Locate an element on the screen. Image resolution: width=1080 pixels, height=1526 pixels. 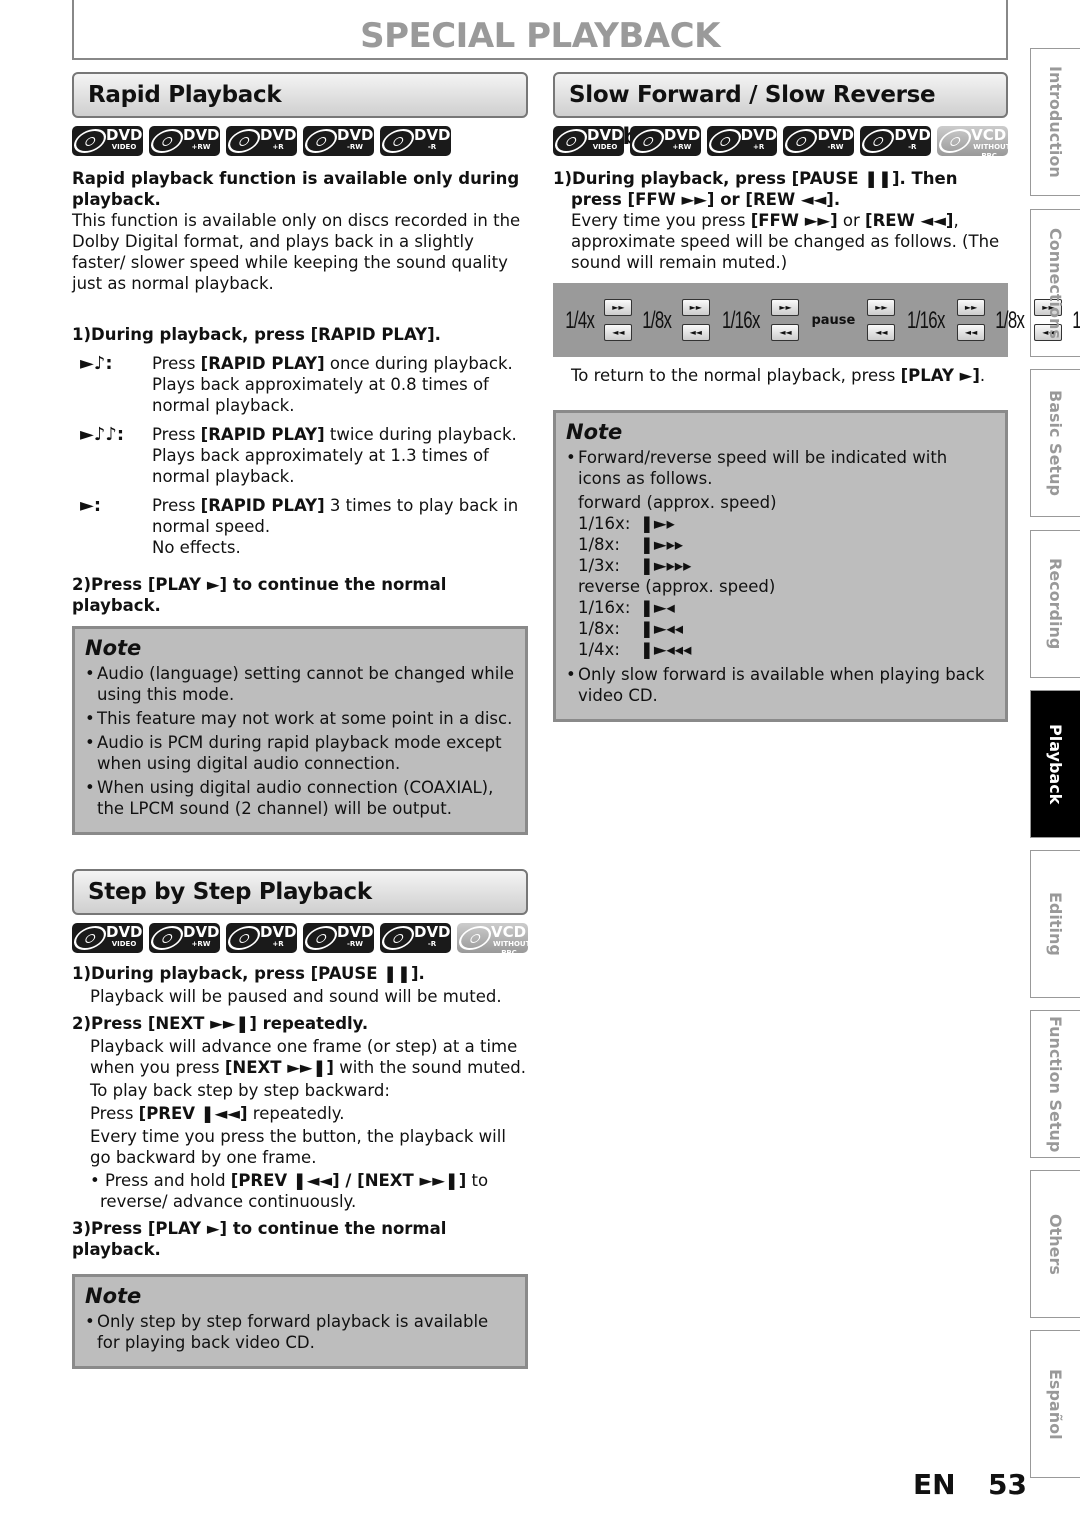
play-key: [PLAY ►] is located at coordinates (940, 375).